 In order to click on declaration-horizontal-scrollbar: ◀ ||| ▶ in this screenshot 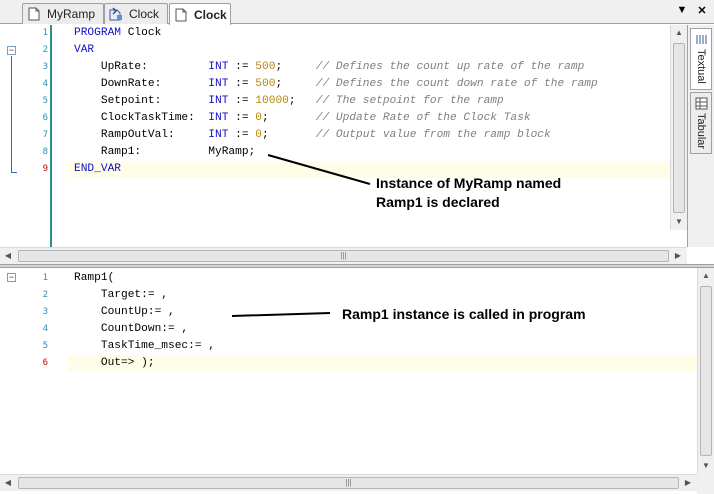, I will do `click(343, 255)`.